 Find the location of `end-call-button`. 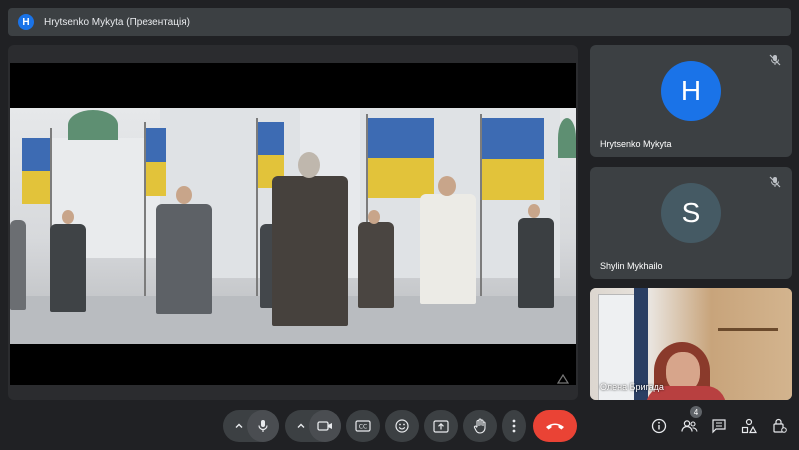

end-call-button is located at coordinates (555, 426).